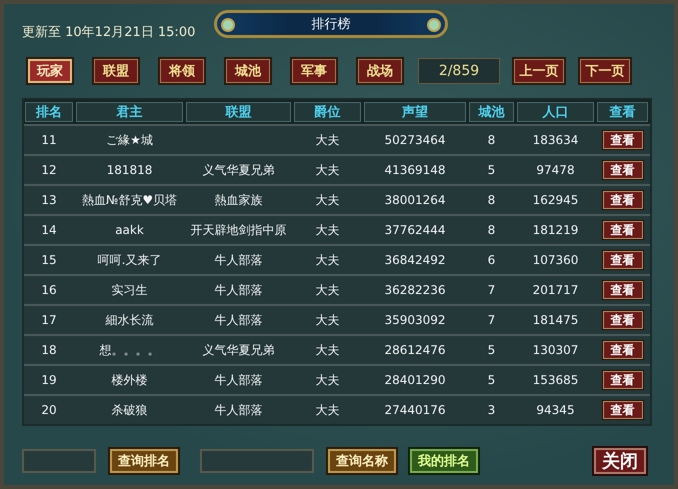 The width and height of the screenshot is (678, 489). I want to click on column-header: 君主, so click(129, 112).